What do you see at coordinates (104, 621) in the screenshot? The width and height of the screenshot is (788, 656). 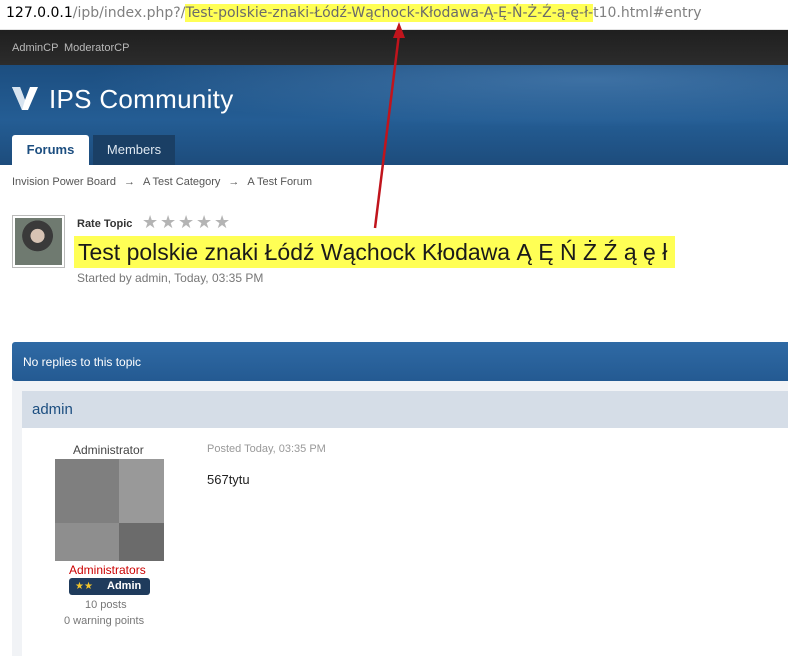 I see `author-warning-points: 0 warning points` at bounding box center [104, 621].